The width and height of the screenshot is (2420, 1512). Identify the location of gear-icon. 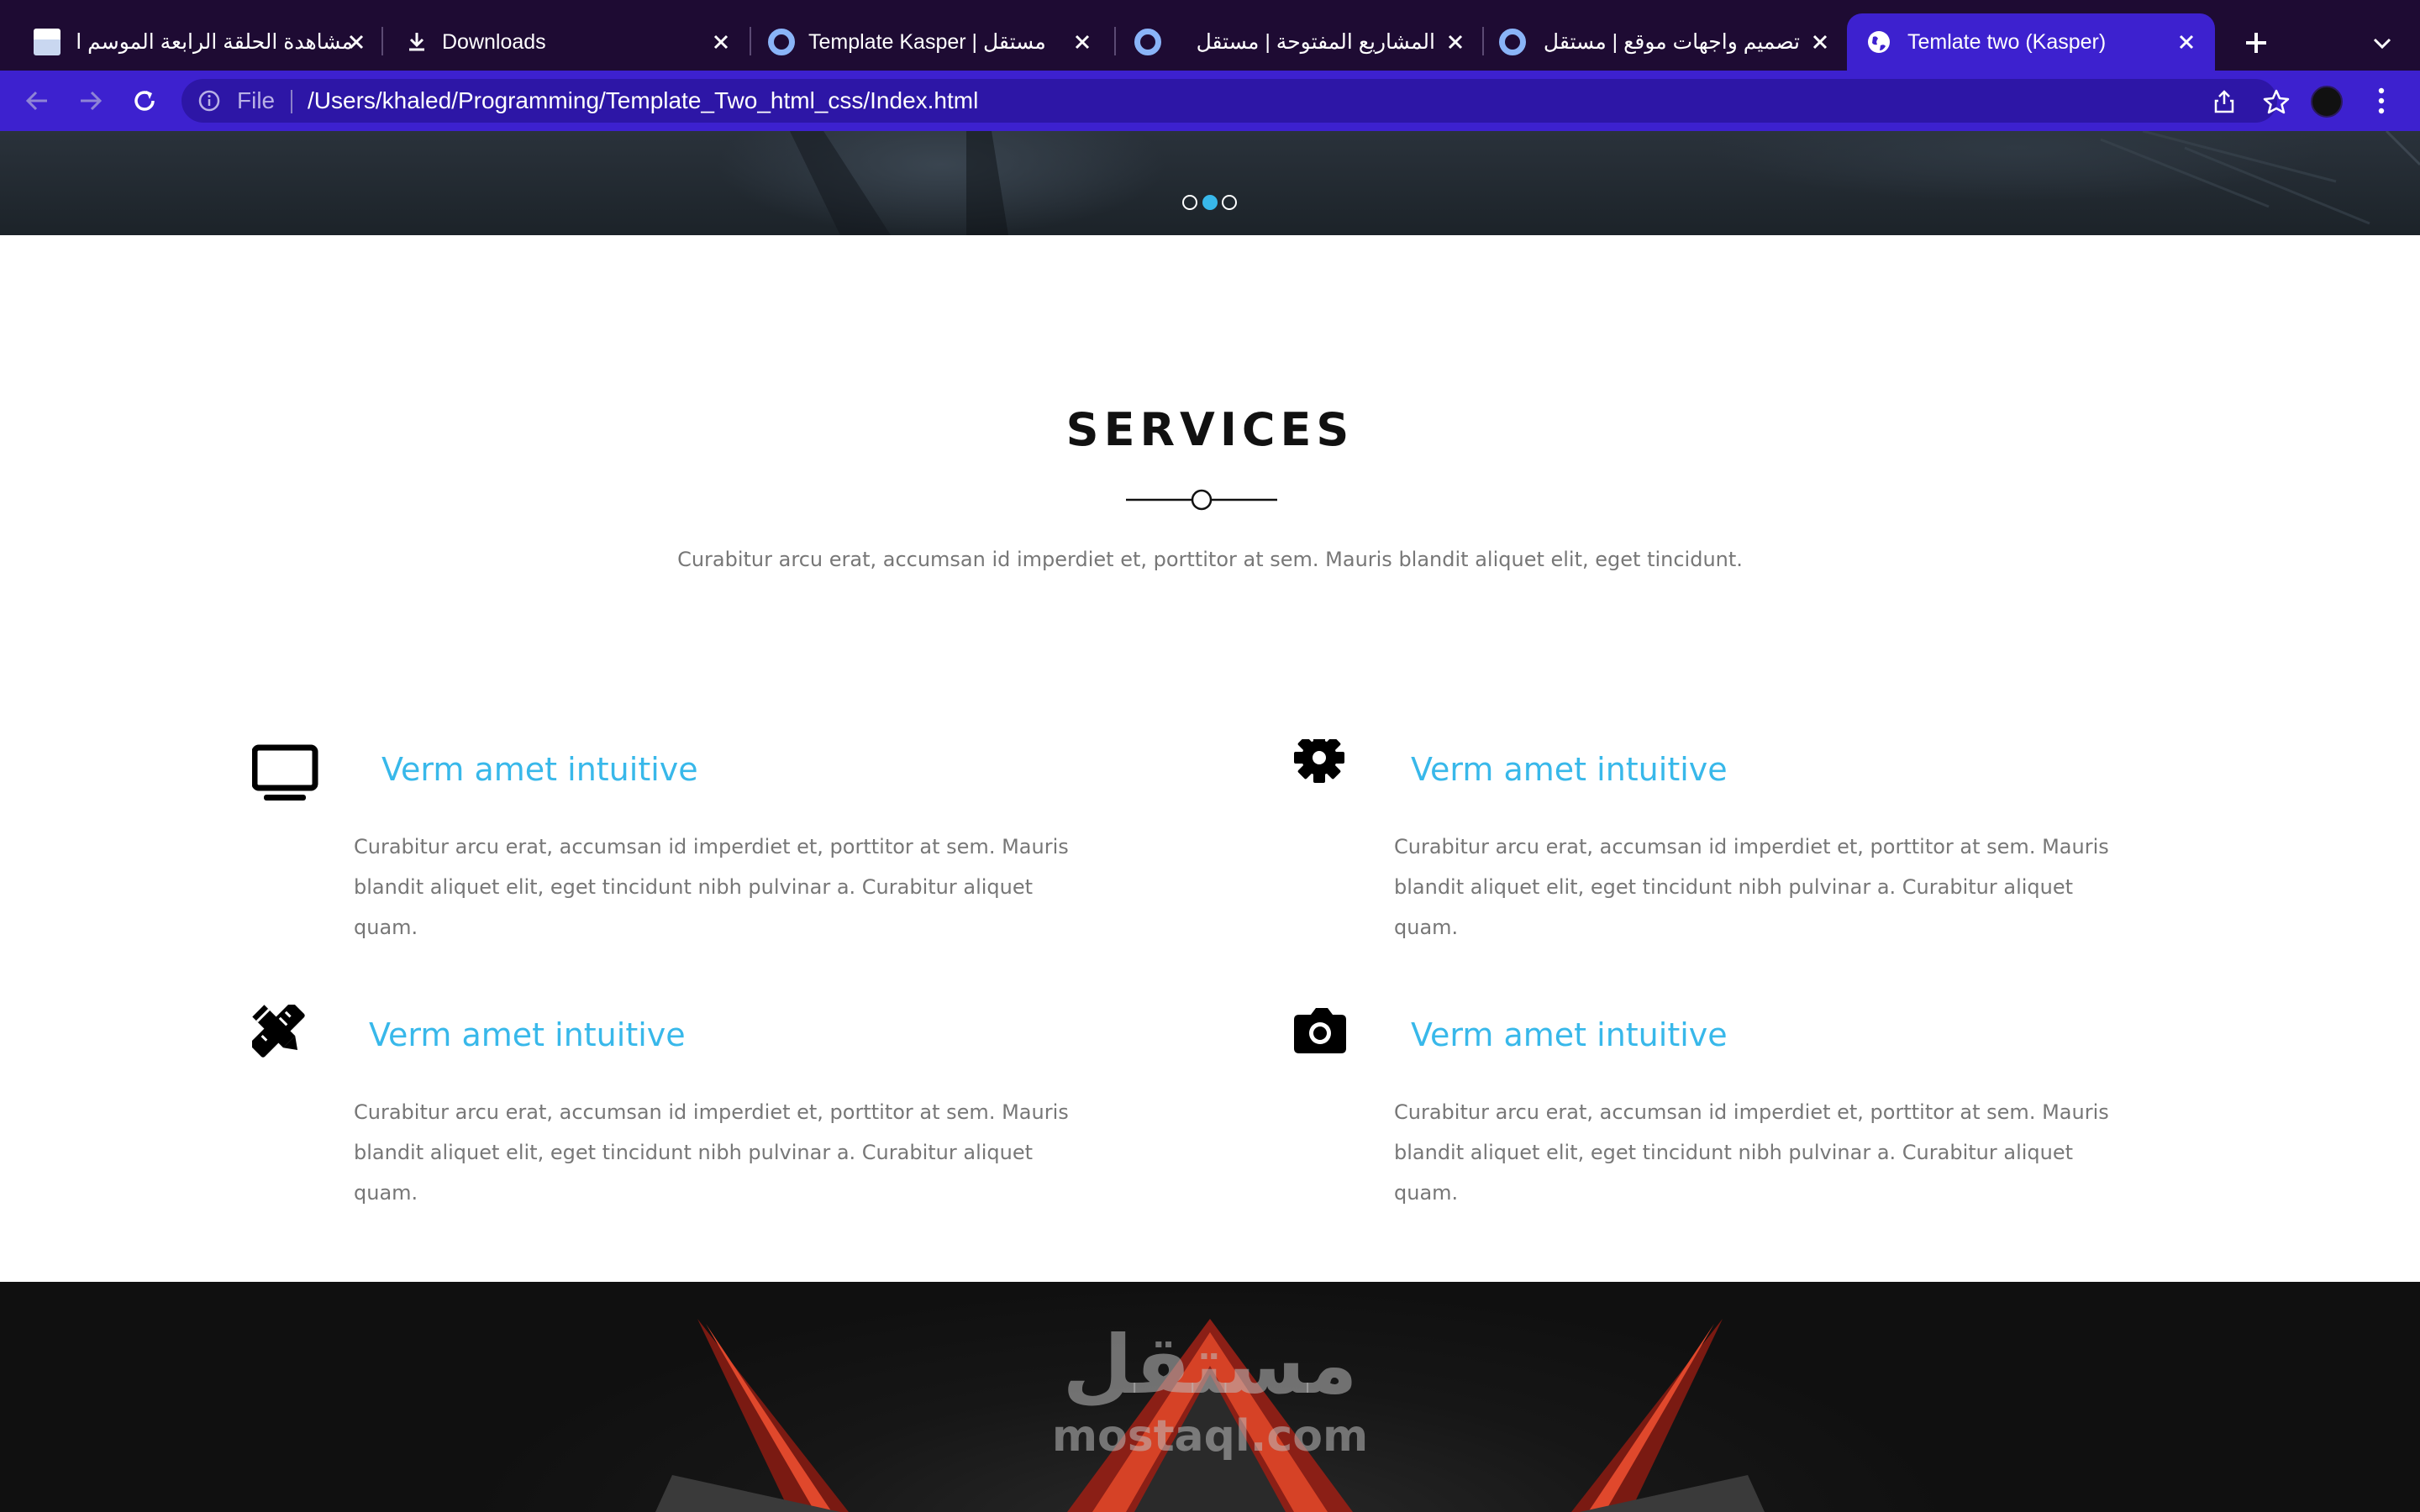
(1319, 761).